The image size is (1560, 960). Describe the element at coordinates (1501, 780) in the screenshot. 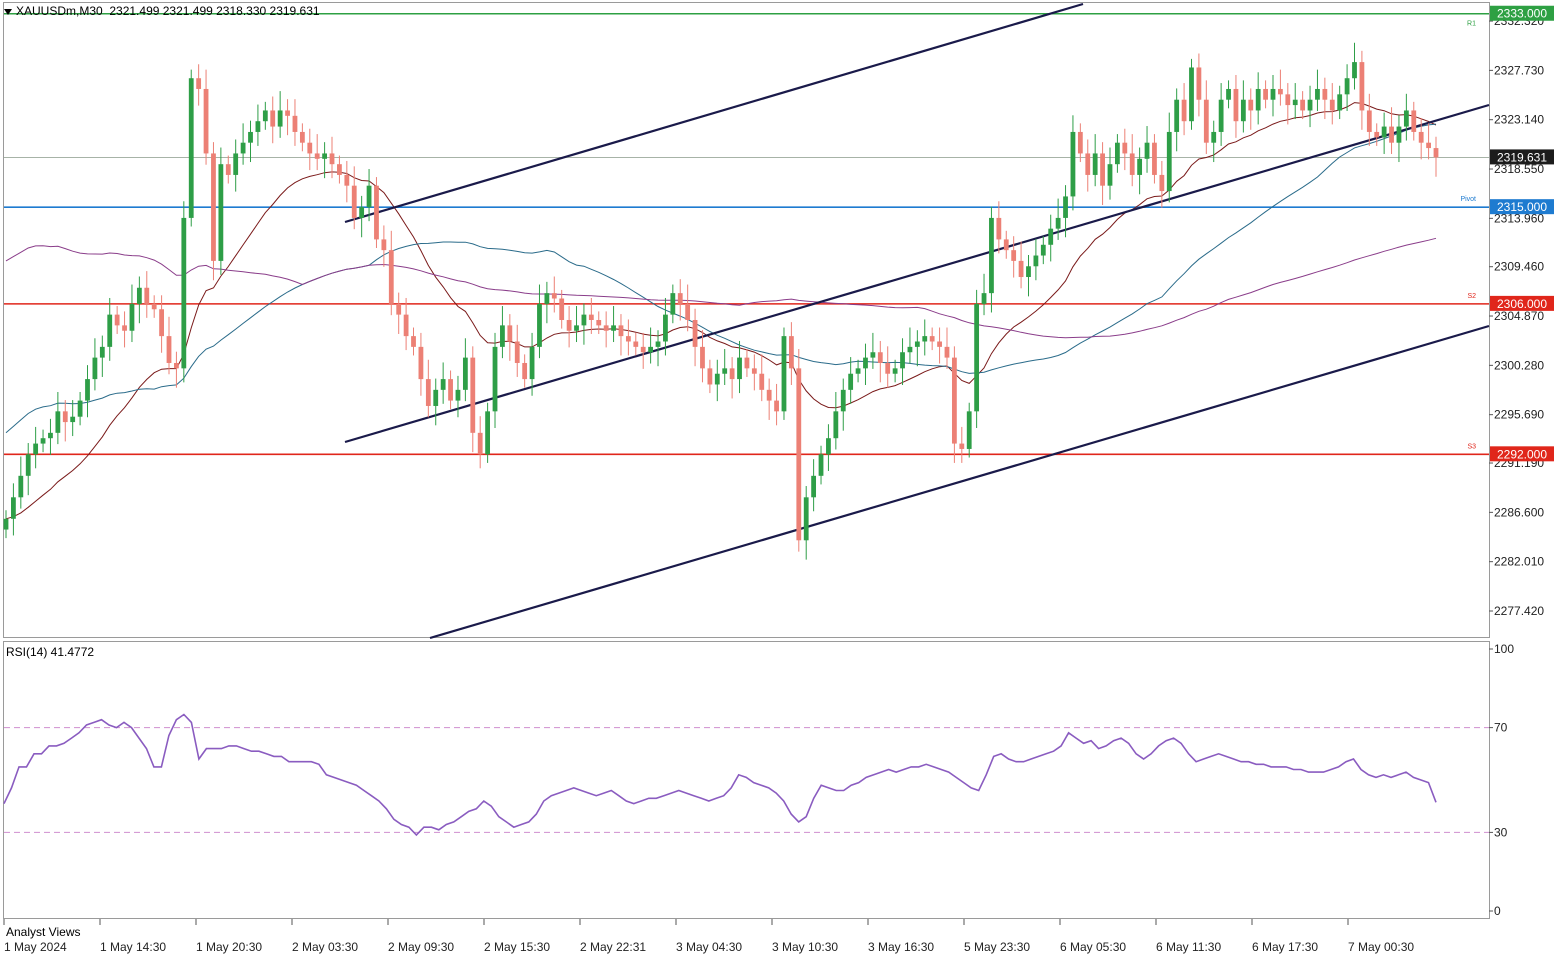

I see `rsi-axis: 100 70 30 0` at that location.